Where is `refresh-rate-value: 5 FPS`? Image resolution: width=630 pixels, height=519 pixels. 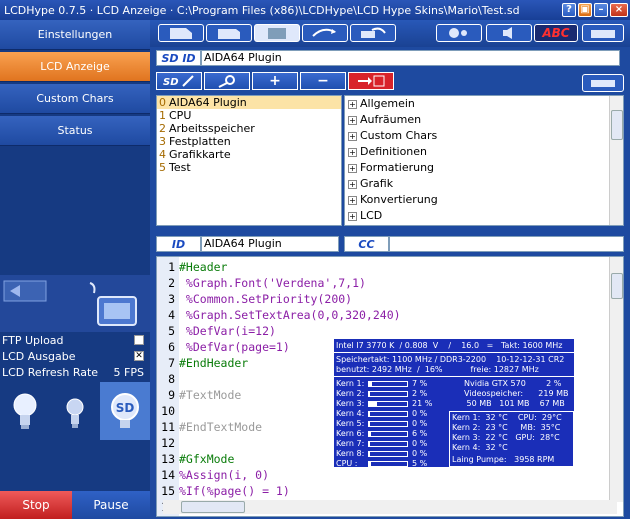 refresh-rate-value: 5 FPS is located at coordinates (128, 372).